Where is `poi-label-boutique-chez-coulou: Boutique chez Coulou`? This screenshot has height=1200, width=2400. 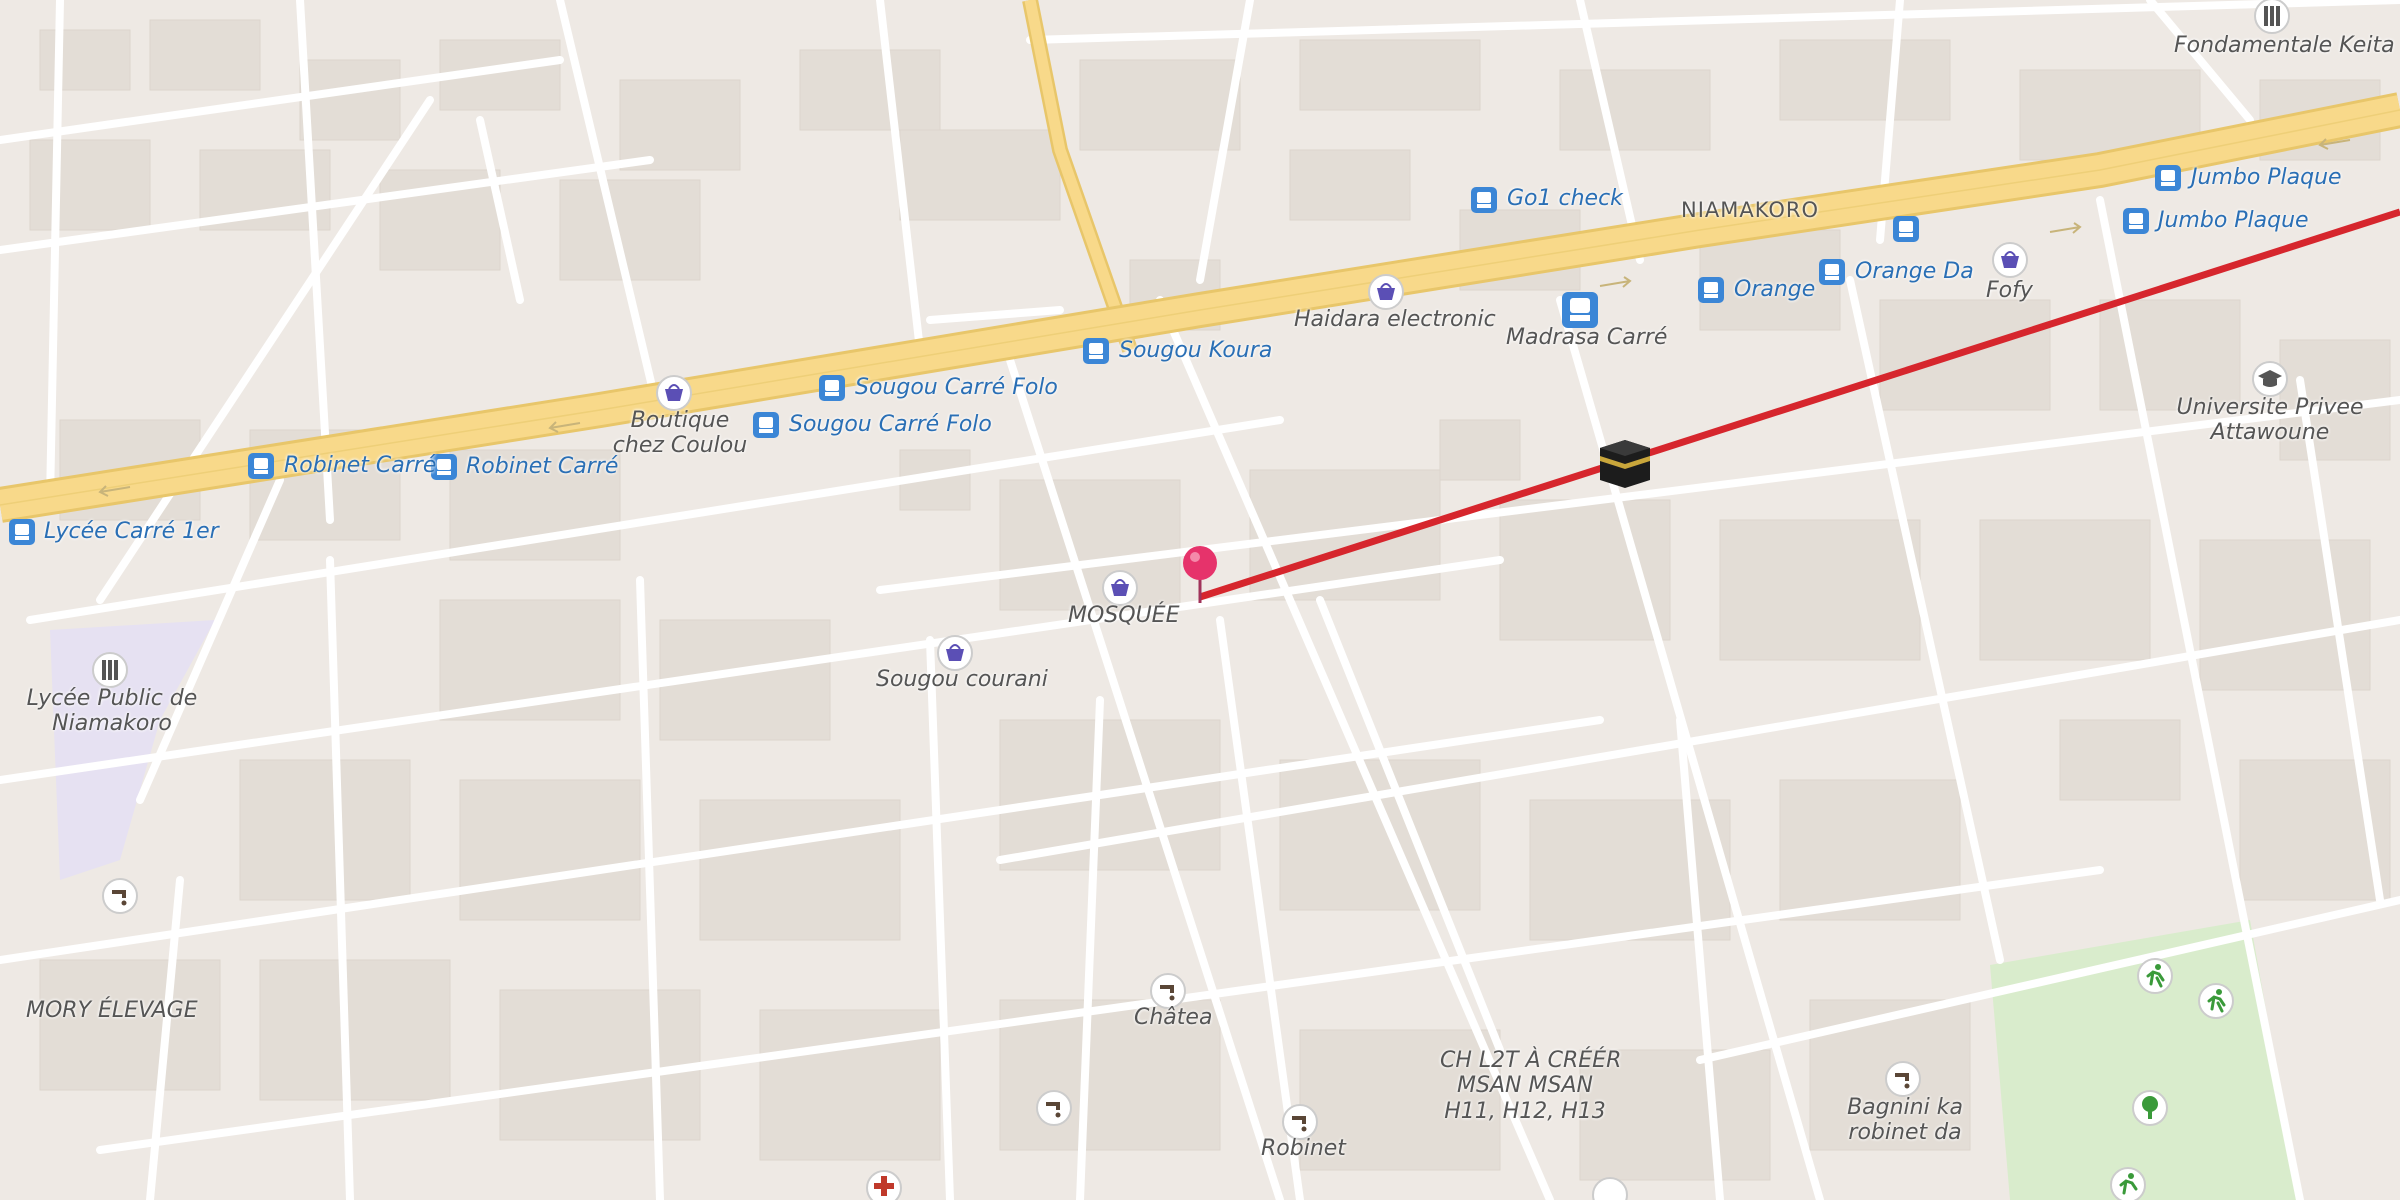 poi-label-boutique-chez-coulou: Boutique chez Coulou is located at coordinates (680, 433).